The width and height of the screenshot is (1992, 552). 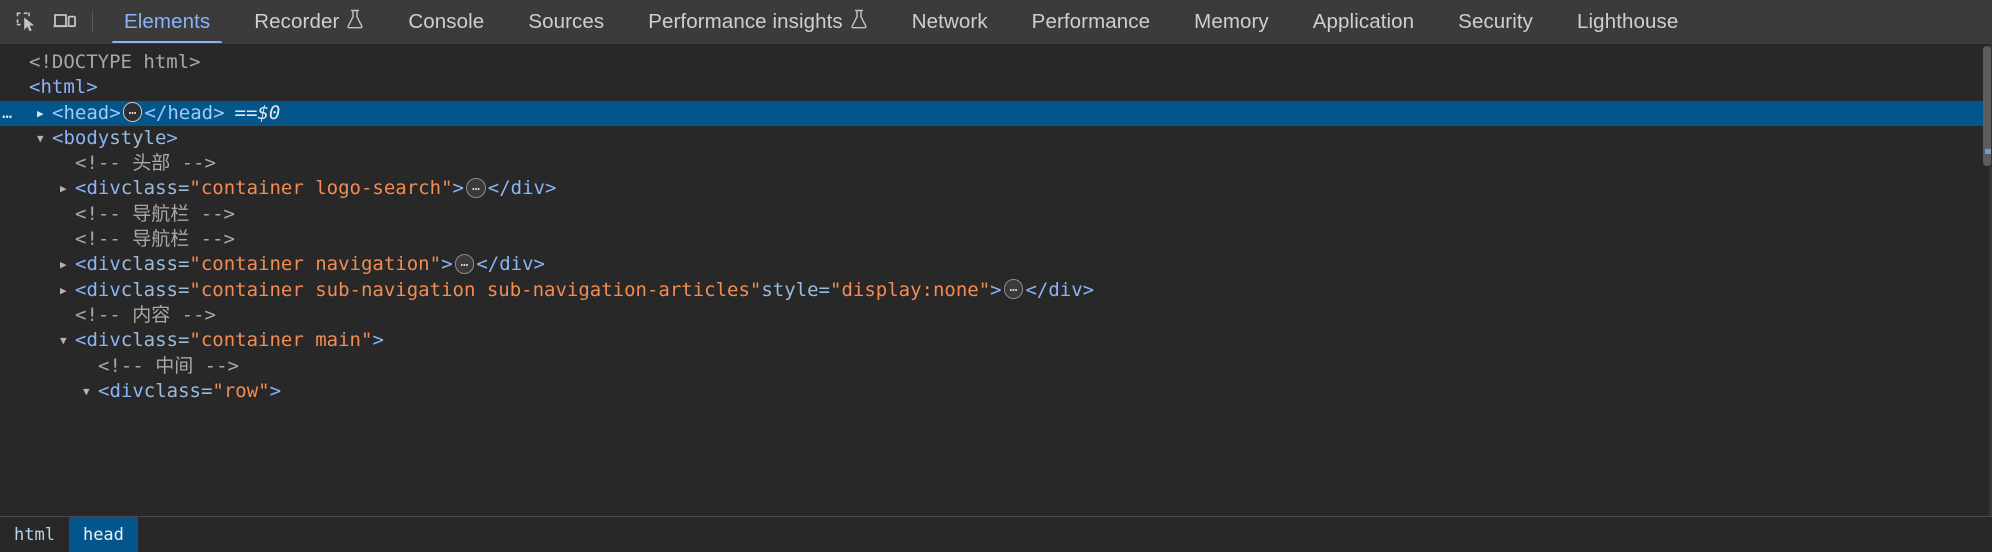 I want to click on tab-label: Performance, so click(x=1091, y=21).